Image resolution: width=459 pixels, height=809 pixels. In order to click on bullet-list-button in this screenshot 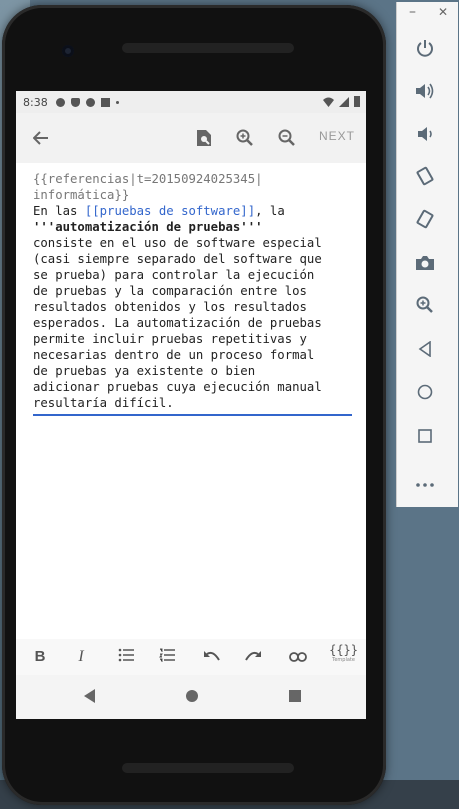, I will do `click(126, 657)`.